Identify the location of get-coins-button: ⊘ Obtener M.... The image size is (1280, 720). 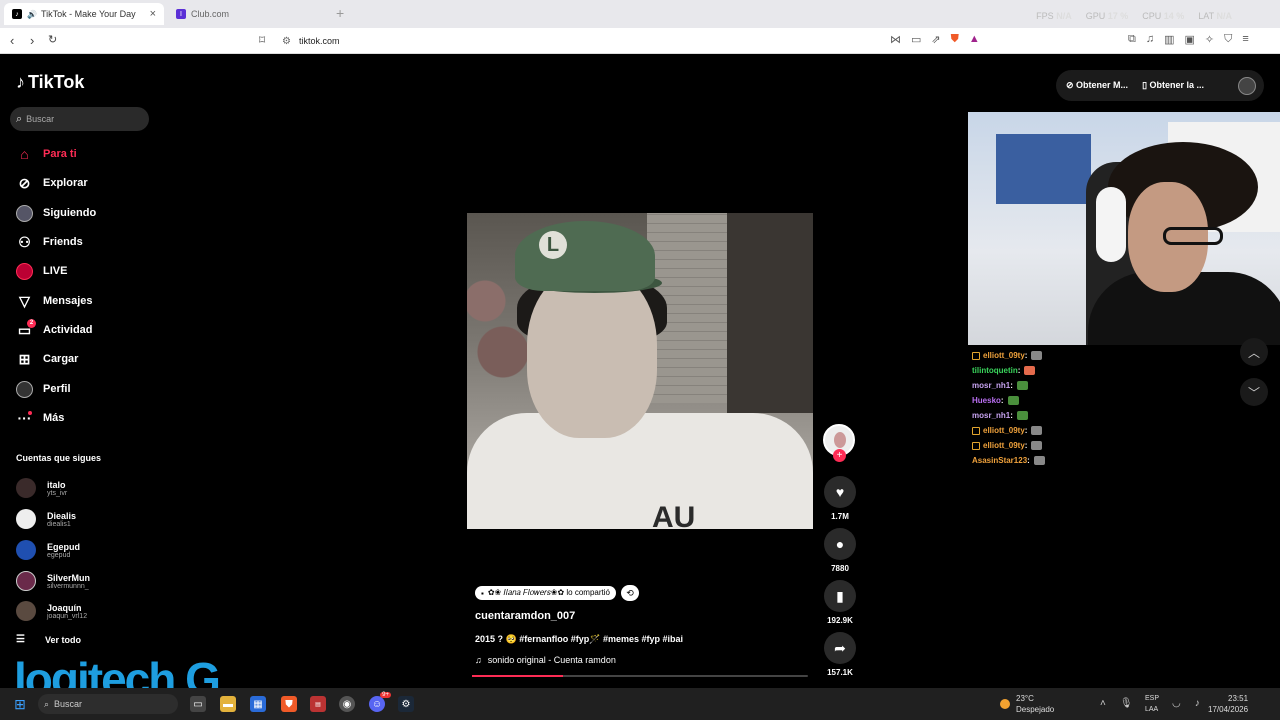
(1097, 85).